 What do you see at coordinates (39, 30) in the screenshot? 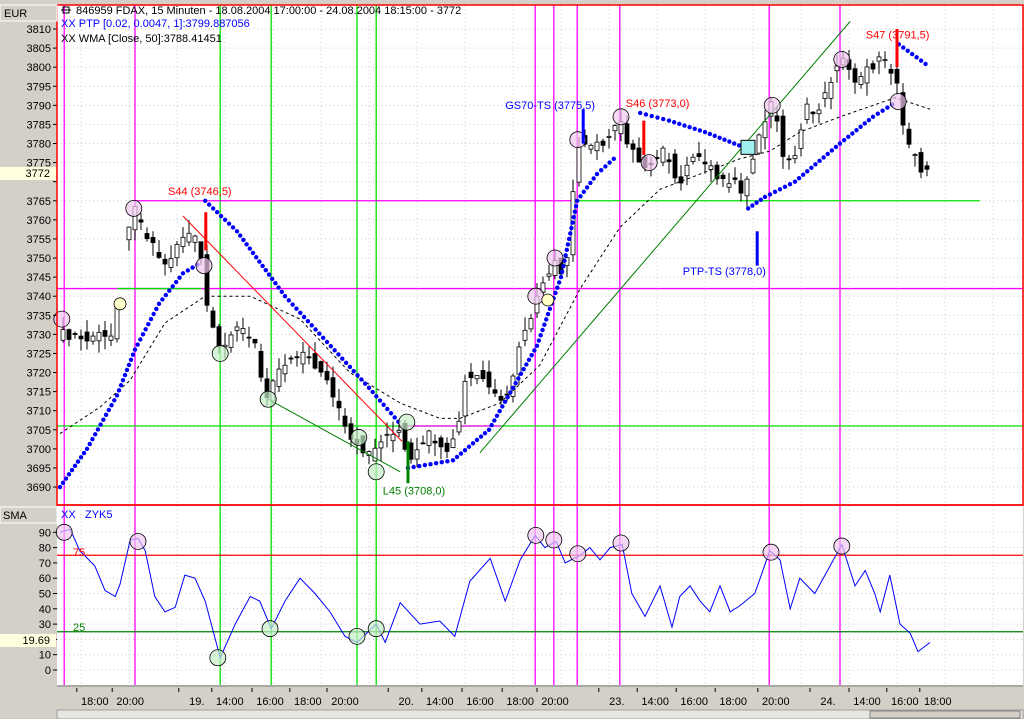
I see `price-tick-label: 3810` at bounding box center [39, 30].